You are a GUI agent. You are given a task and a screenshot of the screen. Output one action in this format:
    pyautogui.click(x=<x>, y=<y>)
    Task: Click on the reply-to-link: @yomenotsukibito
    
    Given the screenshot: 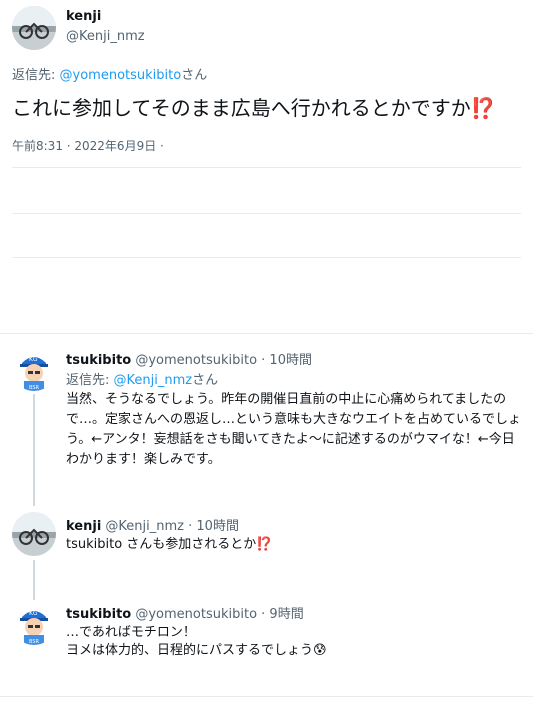 What is the action you would take?
    pyautogui.click(x=121, y=75)
    